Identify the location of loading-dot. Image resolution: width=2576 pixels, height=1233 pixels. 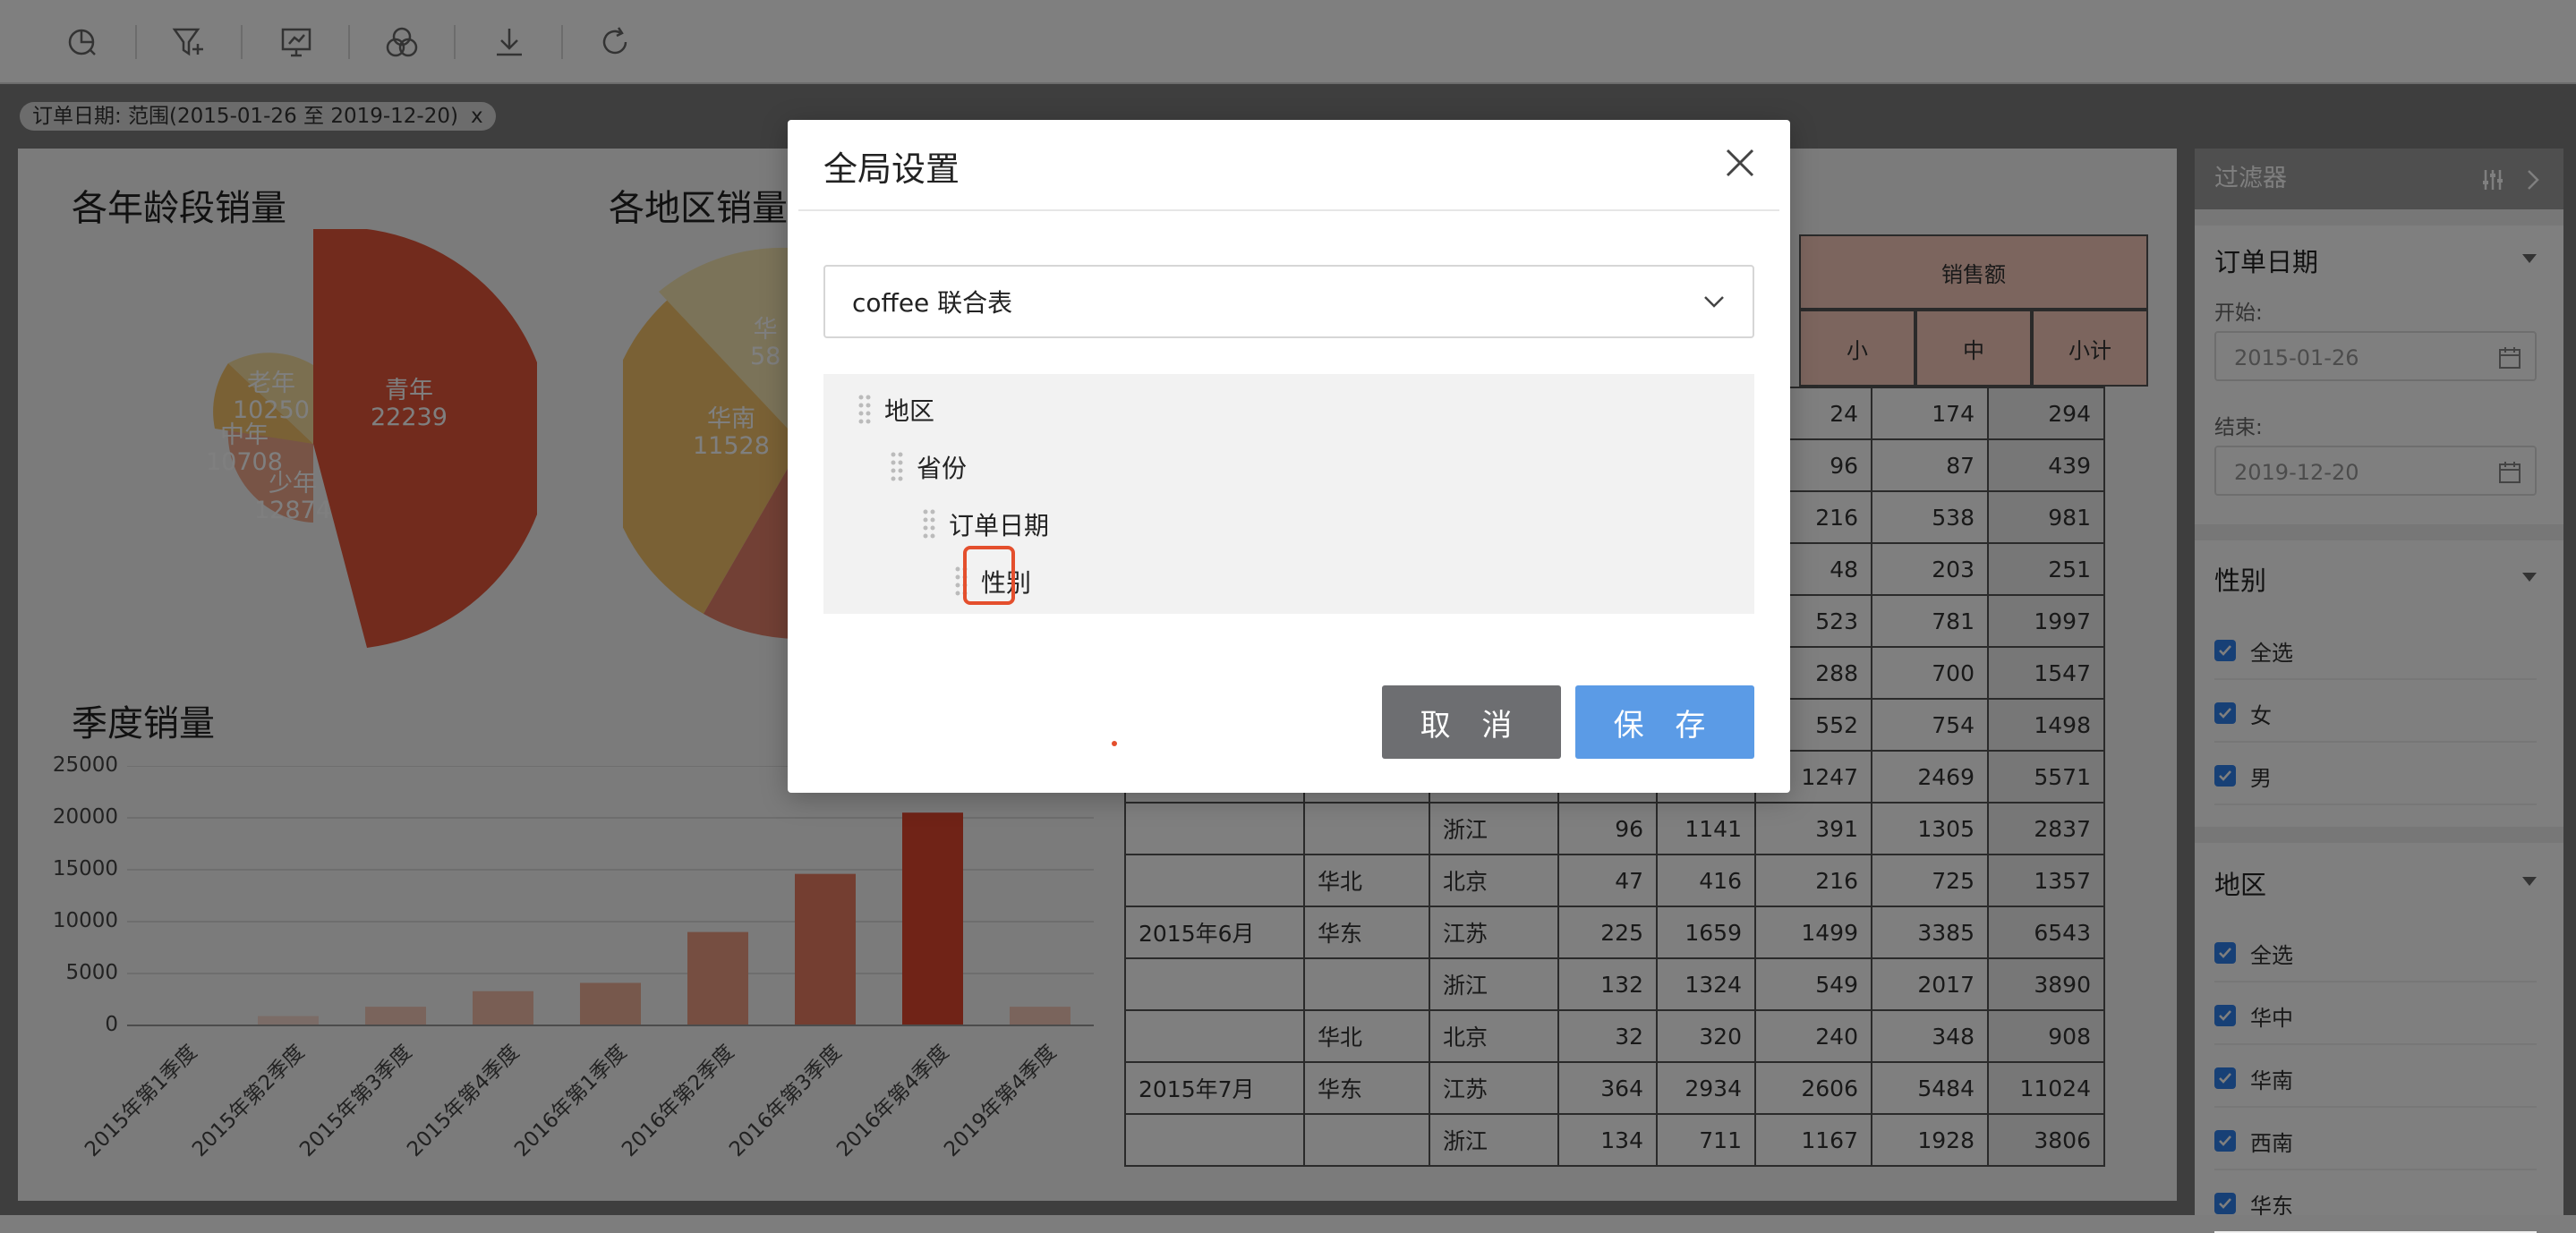
(1114, 743).